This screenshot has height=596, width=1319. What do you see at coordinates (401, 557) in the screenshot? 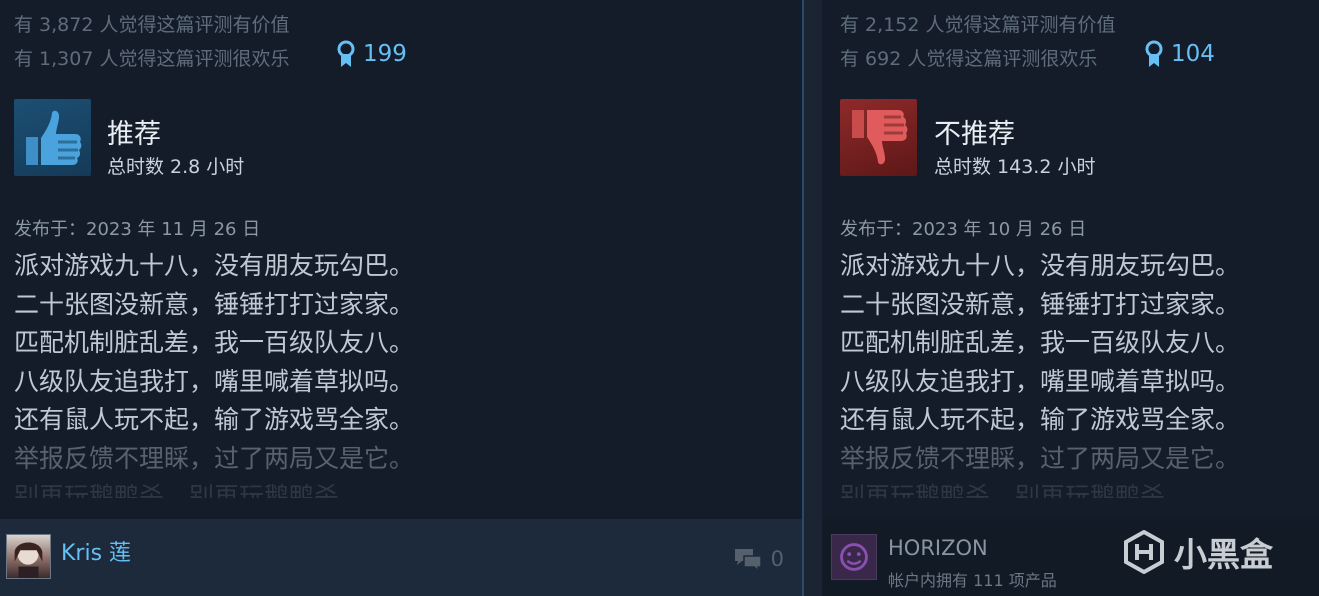
I see `review-footer: Kris 莲 0` at bounding box center [401, 557].